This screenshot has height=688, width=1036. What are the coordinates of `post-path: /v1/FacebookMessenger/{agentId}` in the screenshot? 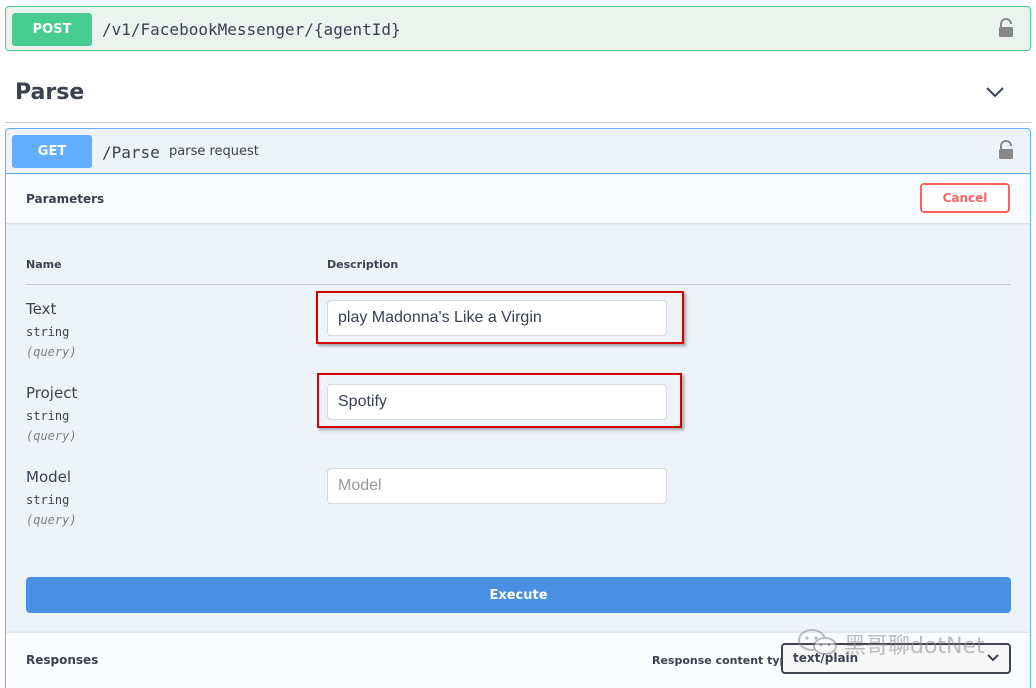 It's located at (251, 29).